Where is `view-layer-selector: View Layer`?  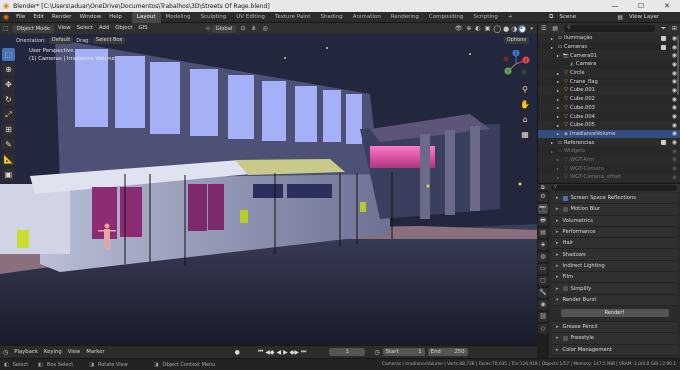 view-layer-selector: View Layer is located at coordinates (652, 17).